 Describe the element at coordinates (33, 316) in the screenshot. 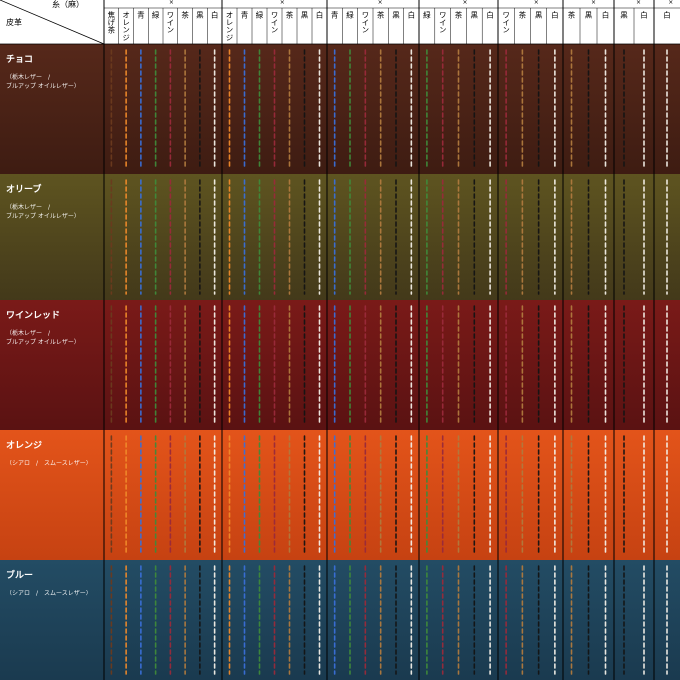

I see `leather-name: ワインレッド` at that location.